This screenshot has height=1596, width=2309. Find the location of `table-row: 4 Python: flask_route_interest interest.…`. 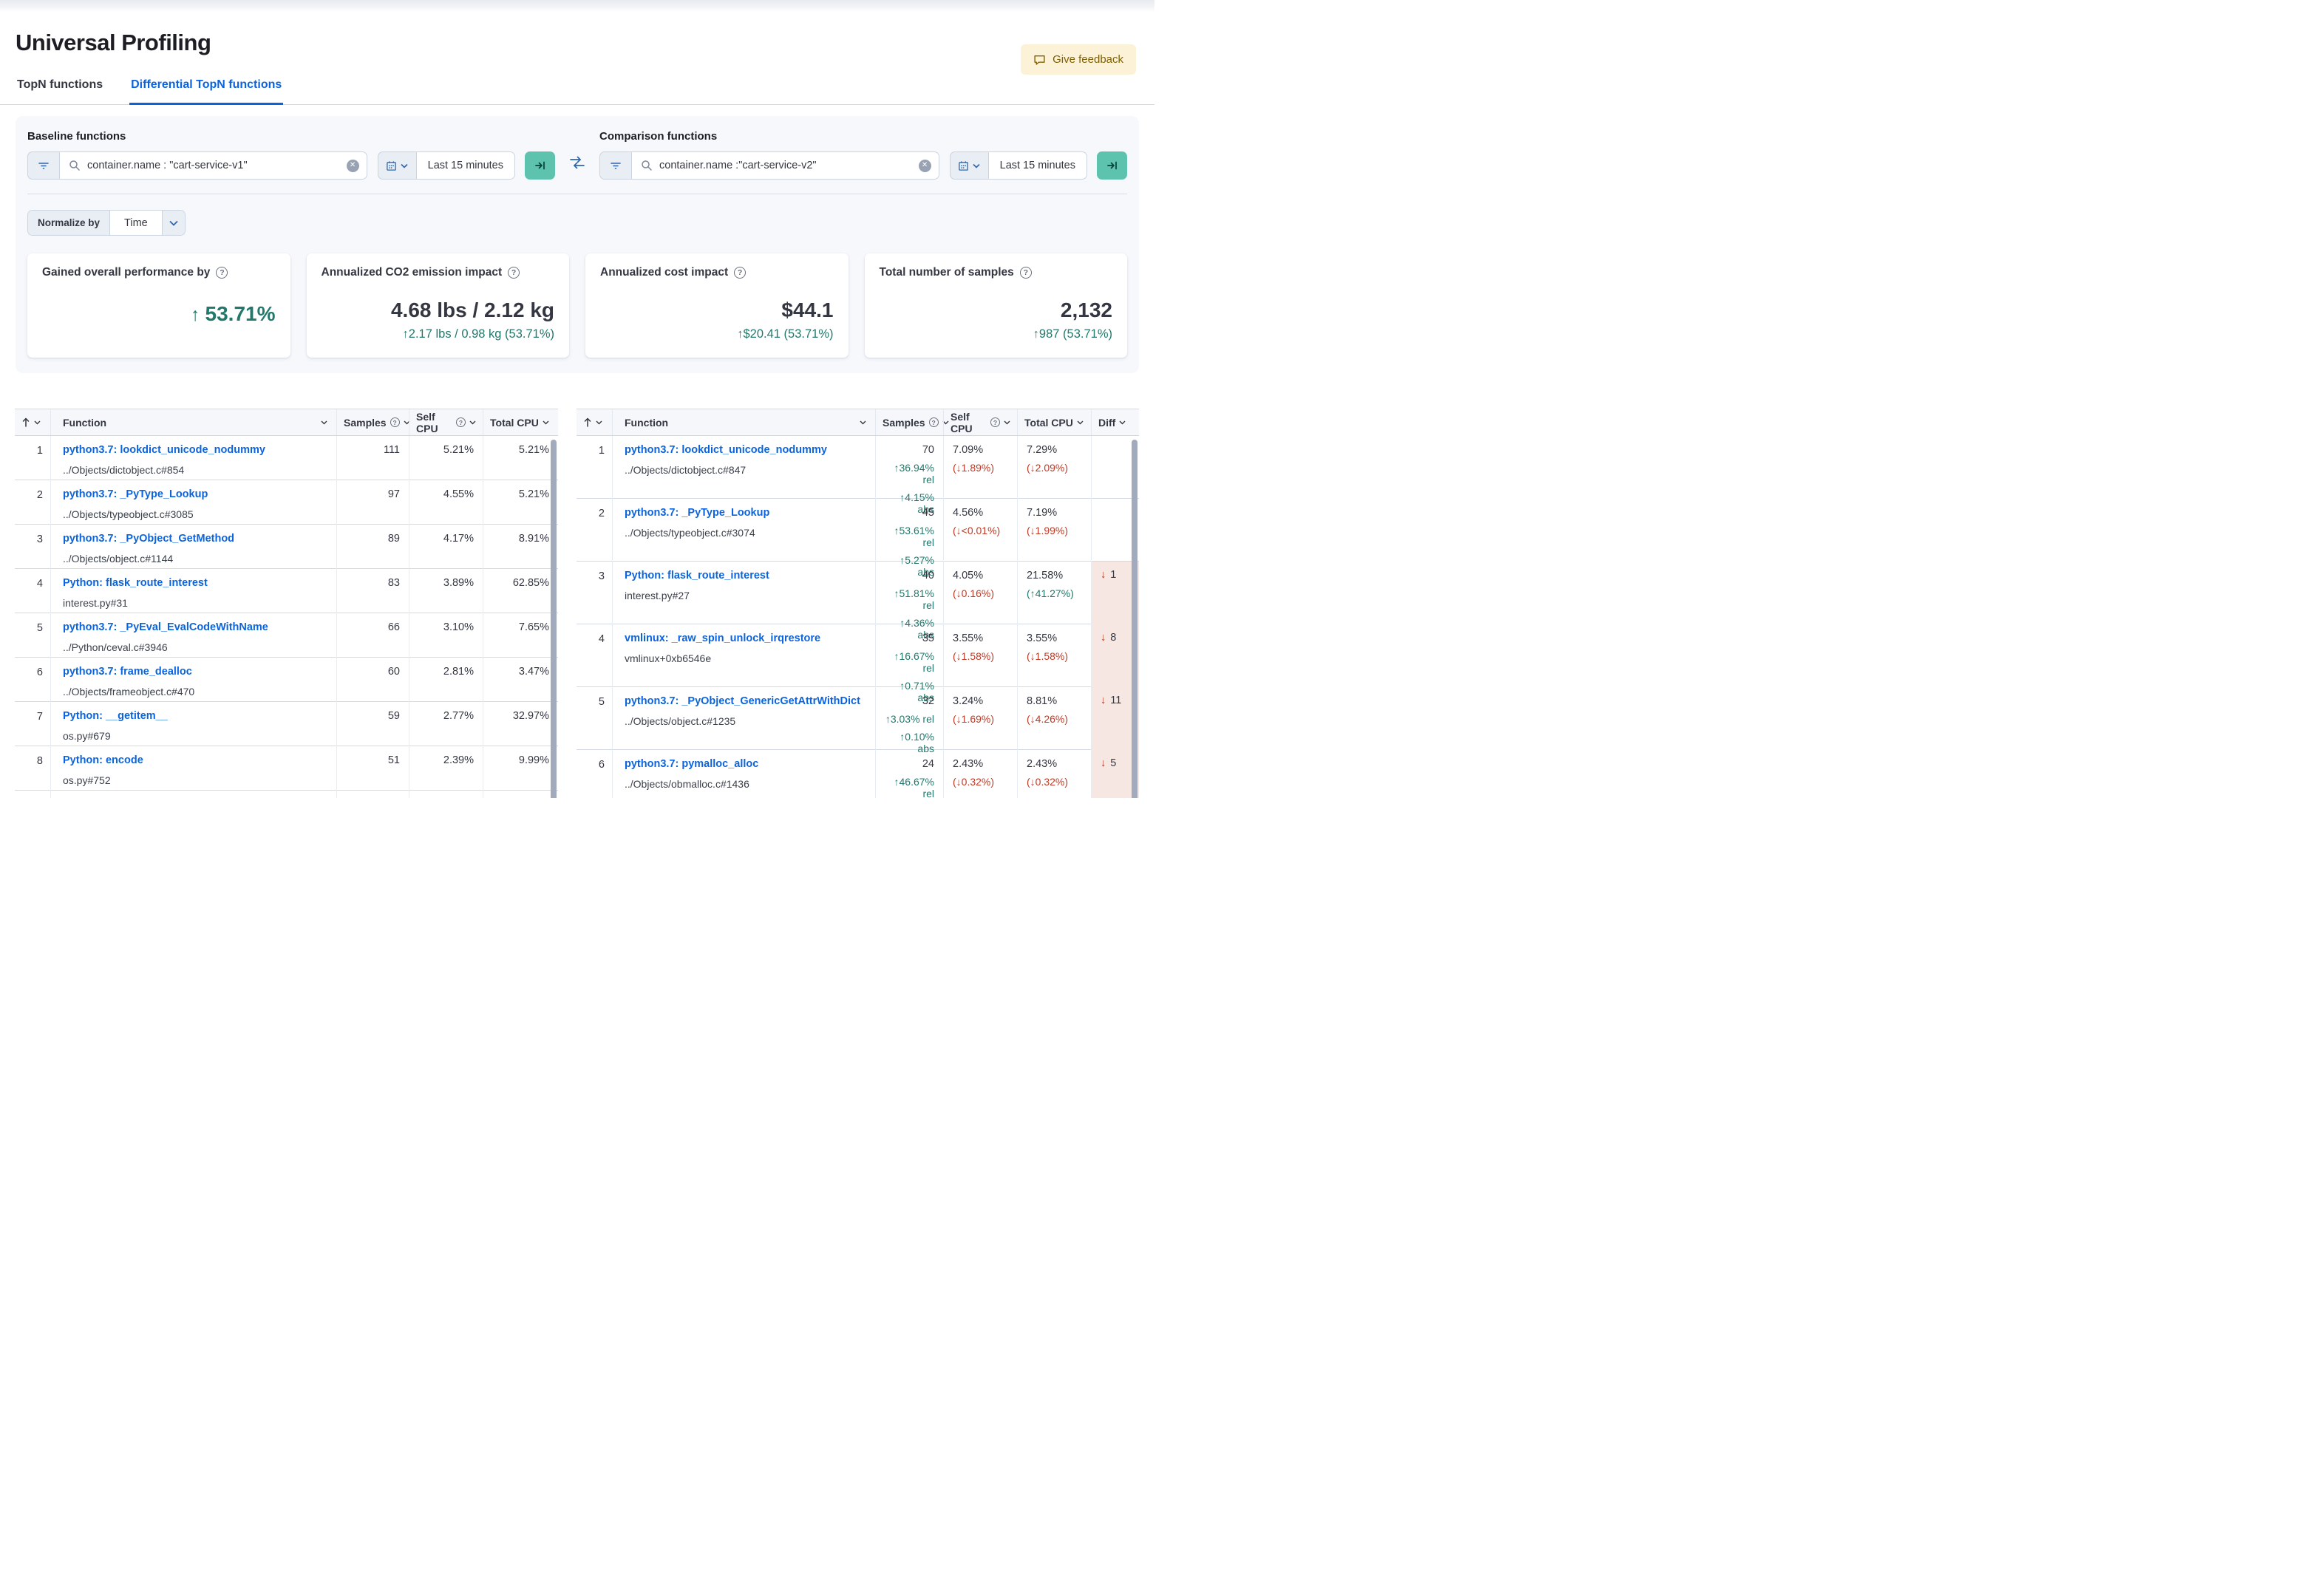

table-row: 4 Python: flask_route_interest interest.… is located at coordinates (286, 593).